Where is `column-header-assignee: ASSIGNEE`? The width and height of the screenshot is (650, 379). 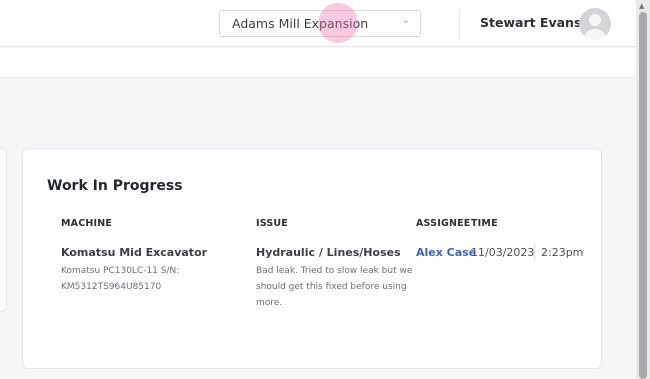 column-header-assignee: ASSIGNEE is located at coordinates (443, 223).